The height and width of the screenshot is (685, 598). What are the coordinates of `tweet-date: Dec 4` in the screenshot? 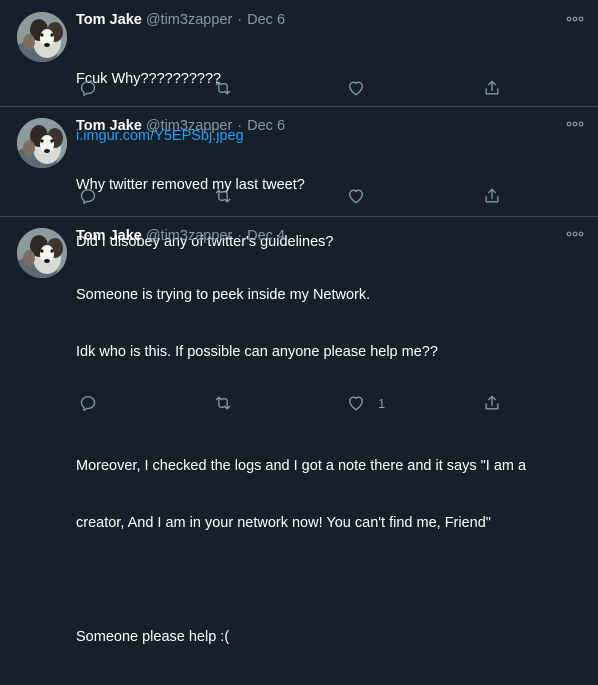 It's located at (266, 236).